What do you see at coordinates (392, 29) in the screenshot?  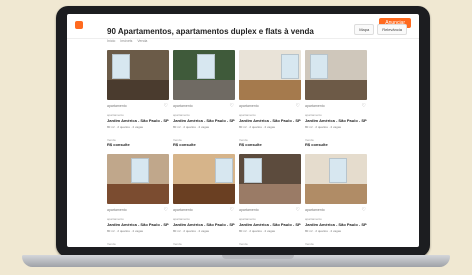 I see `sort-select: Relevância` at bounding box center [392, 29].